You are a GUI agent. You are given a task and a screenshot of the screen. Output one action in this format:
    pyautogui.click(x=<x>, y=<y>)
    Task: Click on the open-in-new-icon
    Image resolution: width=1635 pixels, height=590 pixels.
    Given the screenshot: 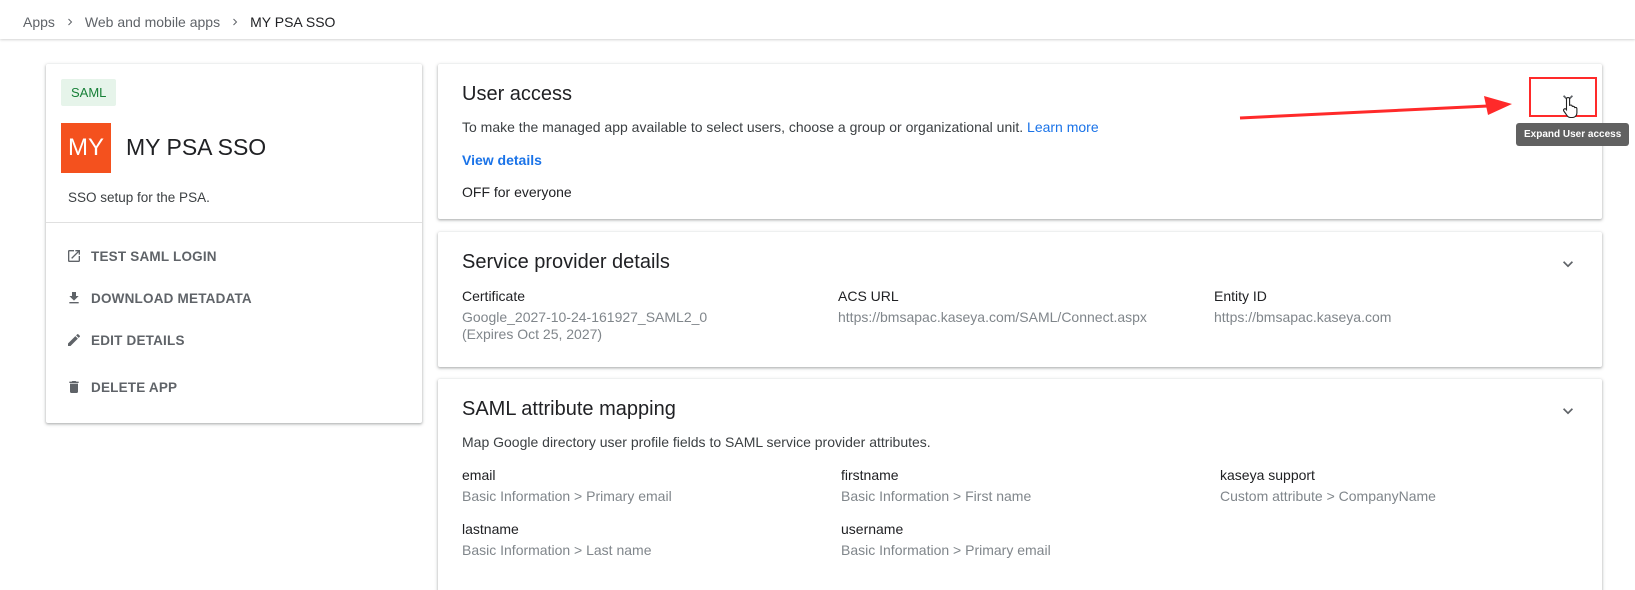 What is the action you would take?
    pyautogui.click(x=74, y=256)
    